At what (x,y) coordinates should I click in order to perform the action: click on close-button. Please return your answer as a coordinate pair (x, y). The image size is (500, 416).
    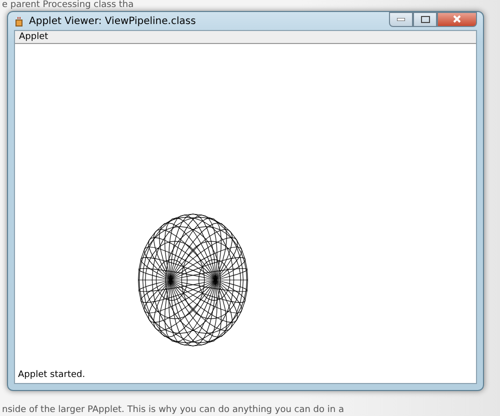
    Looking at the image, I should click on (457, 19).